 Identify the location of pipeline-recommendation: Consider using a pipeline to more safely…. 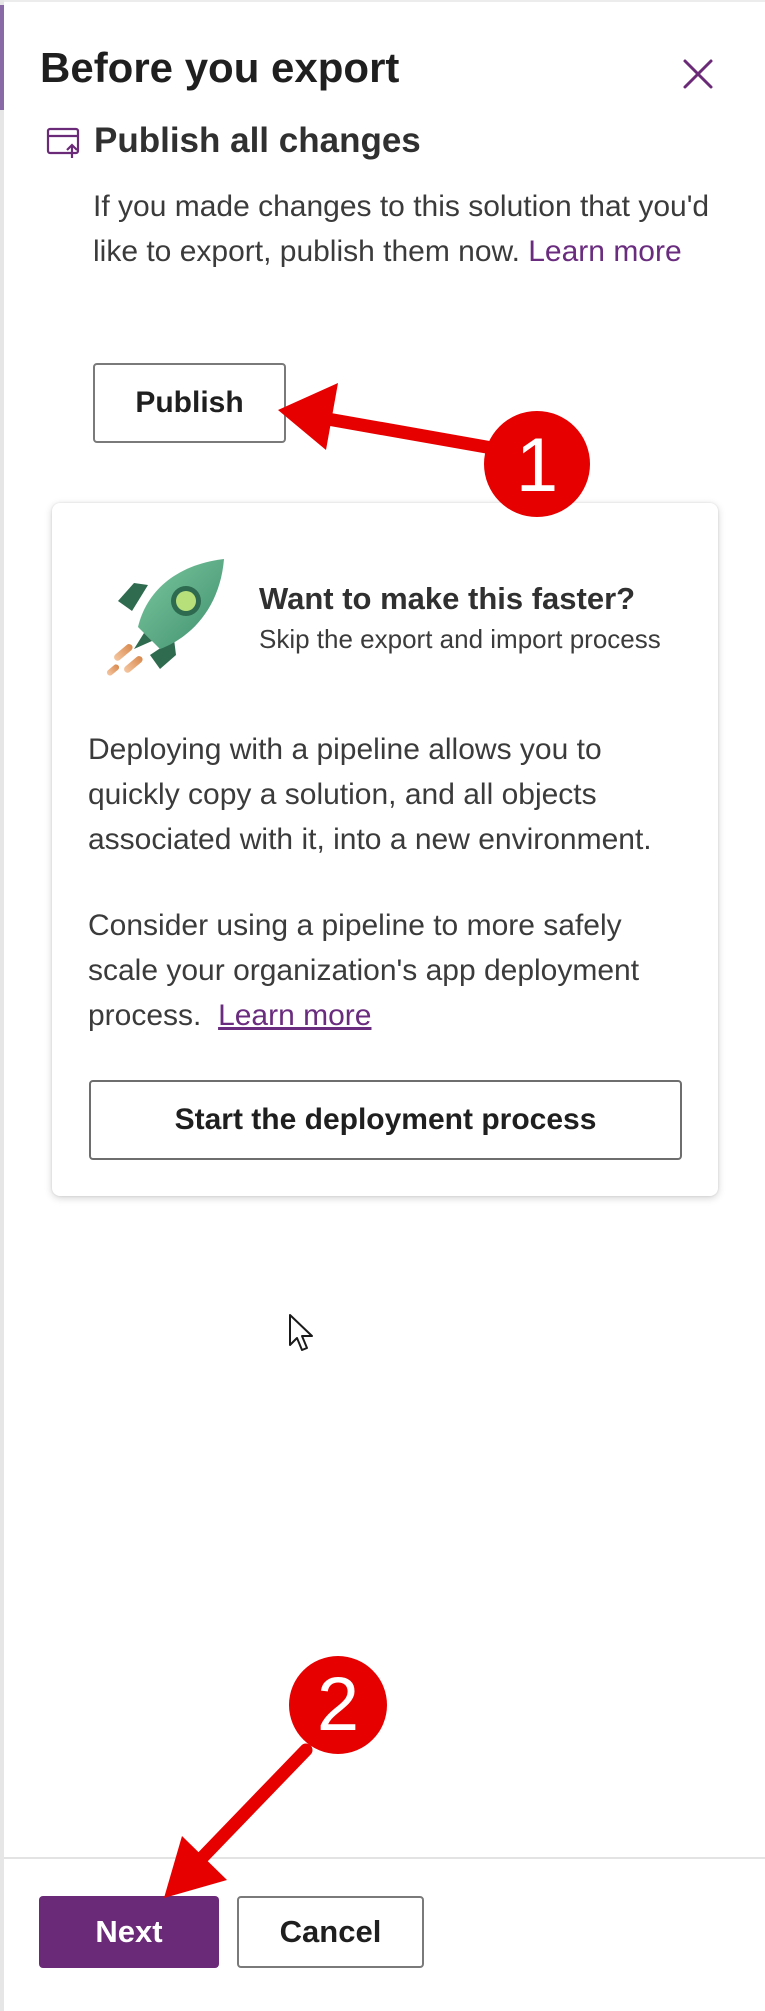
(393, 970).